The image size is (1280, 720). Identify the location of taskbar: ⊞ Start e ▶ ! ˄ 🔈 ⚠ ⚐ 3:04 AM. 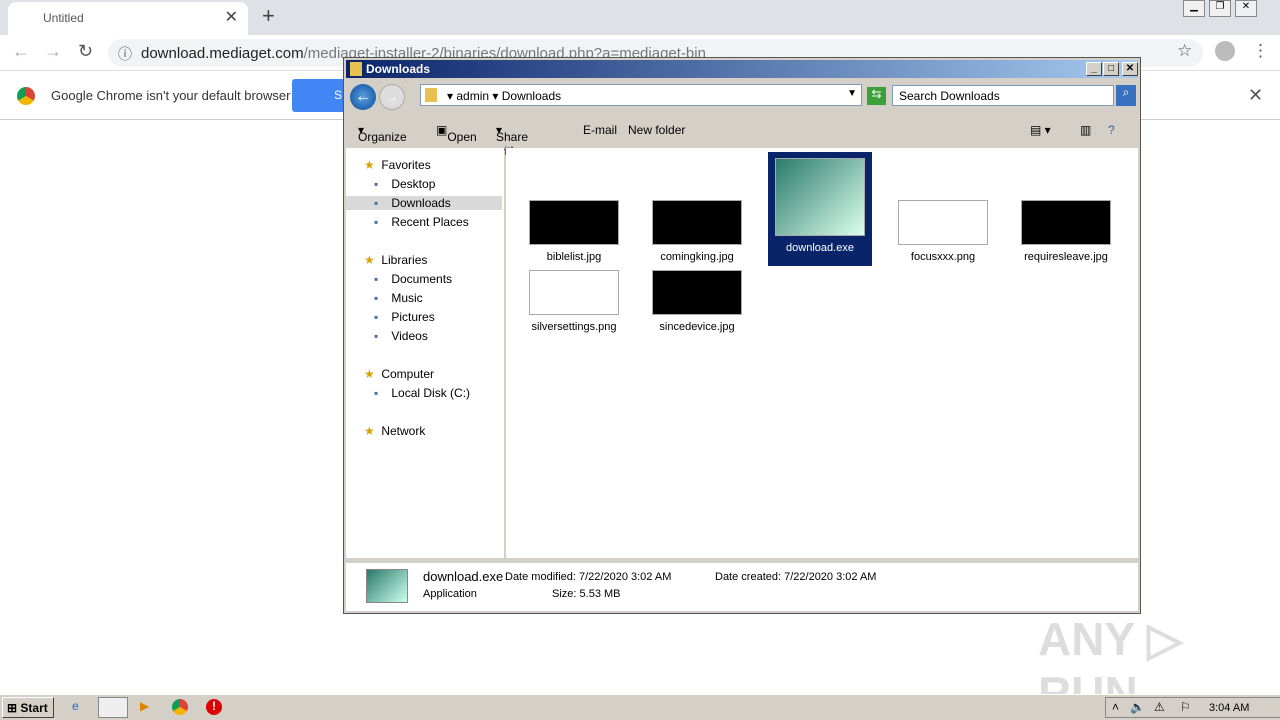
(640, 707).